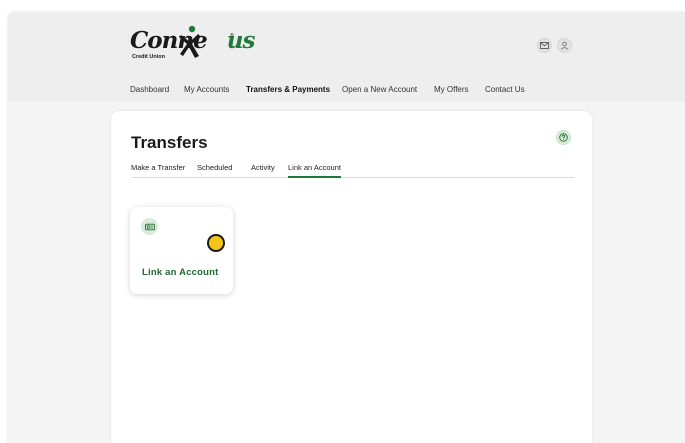  I want to click on help-button, so click(563, 137).